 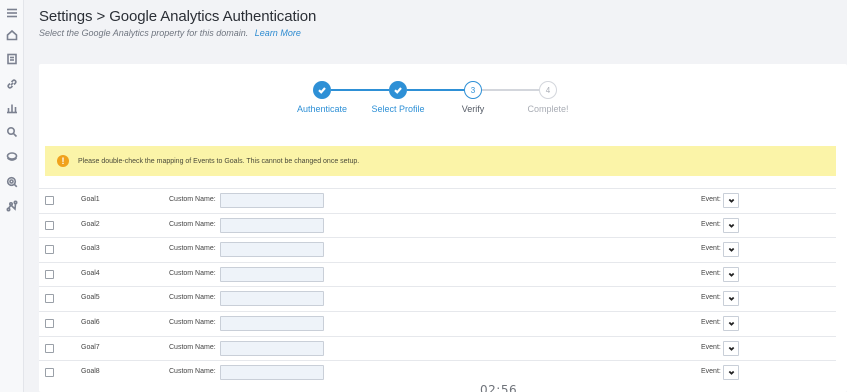 What do you see at coordinates (278, 33) in the screenshot?
I see `learn-more-link: Learn More` at bounding box center [278, 33].